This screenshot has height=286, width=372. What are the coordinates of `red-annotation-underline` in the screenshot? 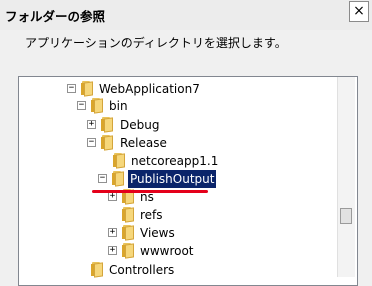 It's located at (150, 191).